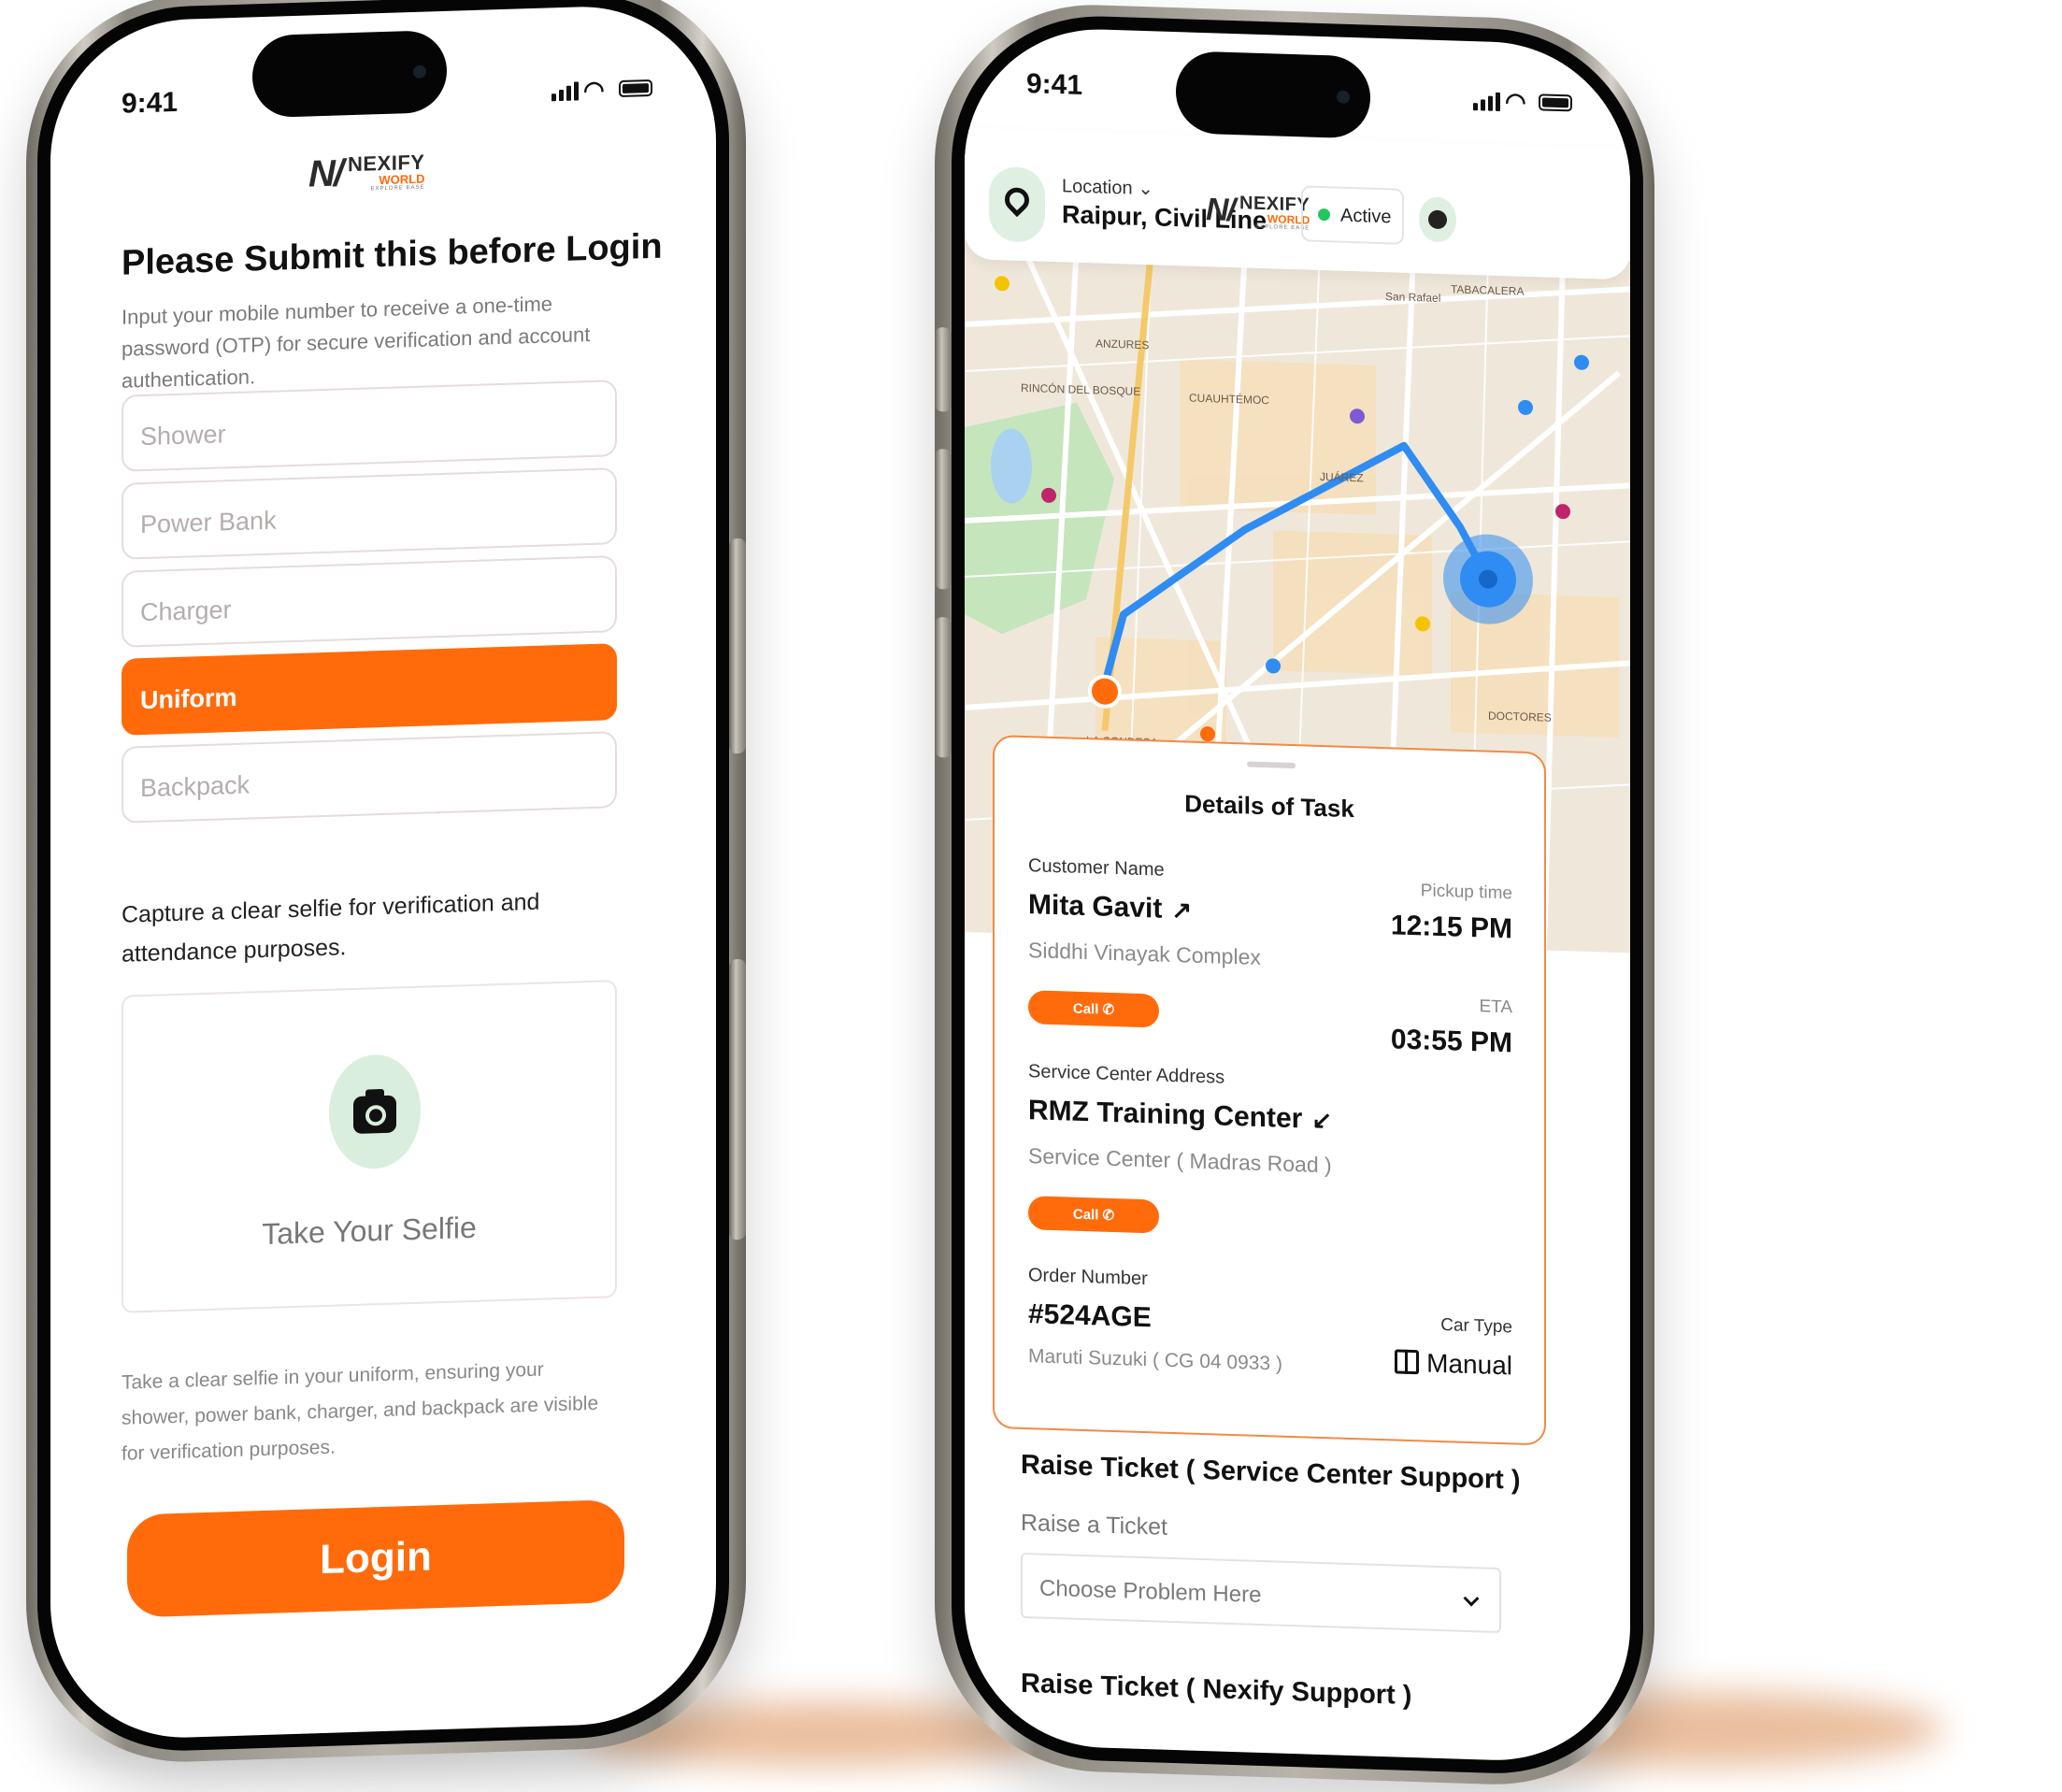  Describe the element at coordinates (1451, 1041) in the screenshot. I see `eta-time: 03:55 PM` at that location.